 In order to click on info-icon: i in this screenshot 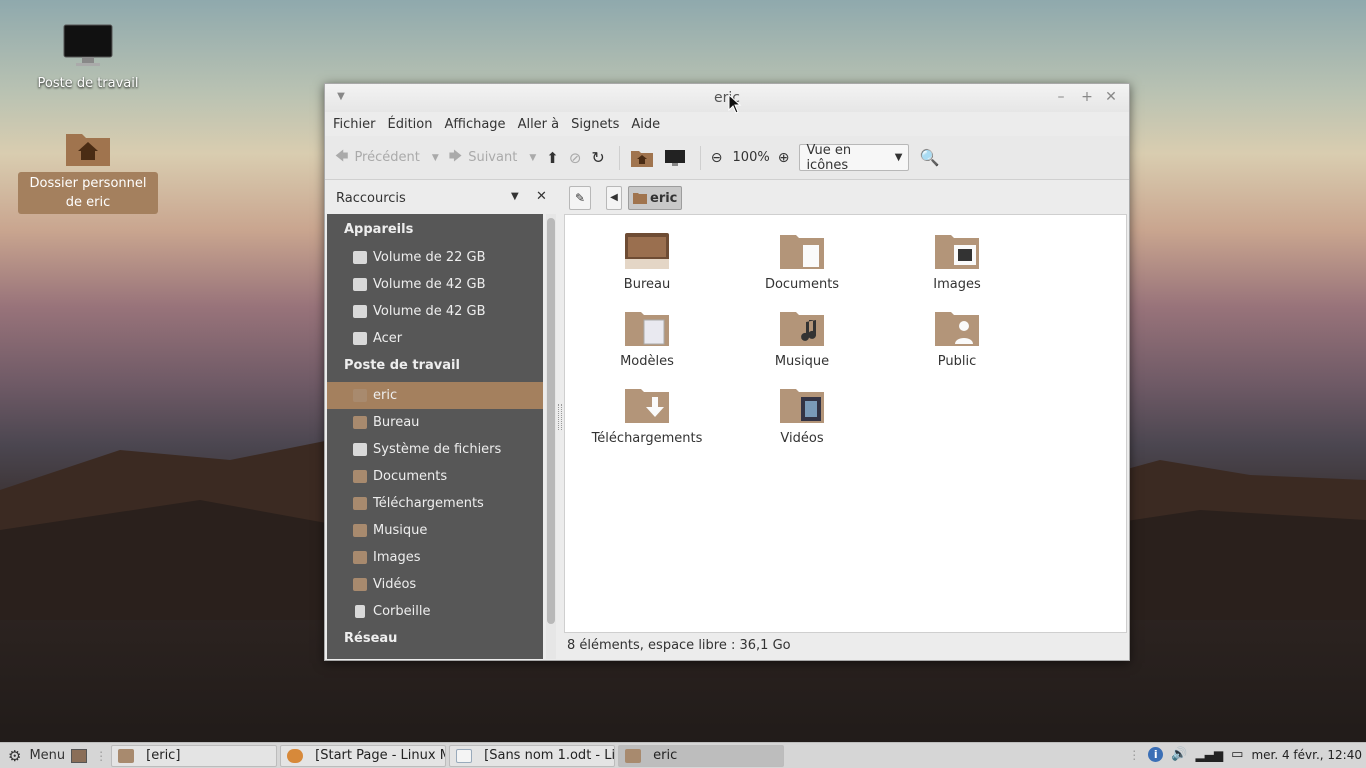, I will do `click(1156, 754)`.